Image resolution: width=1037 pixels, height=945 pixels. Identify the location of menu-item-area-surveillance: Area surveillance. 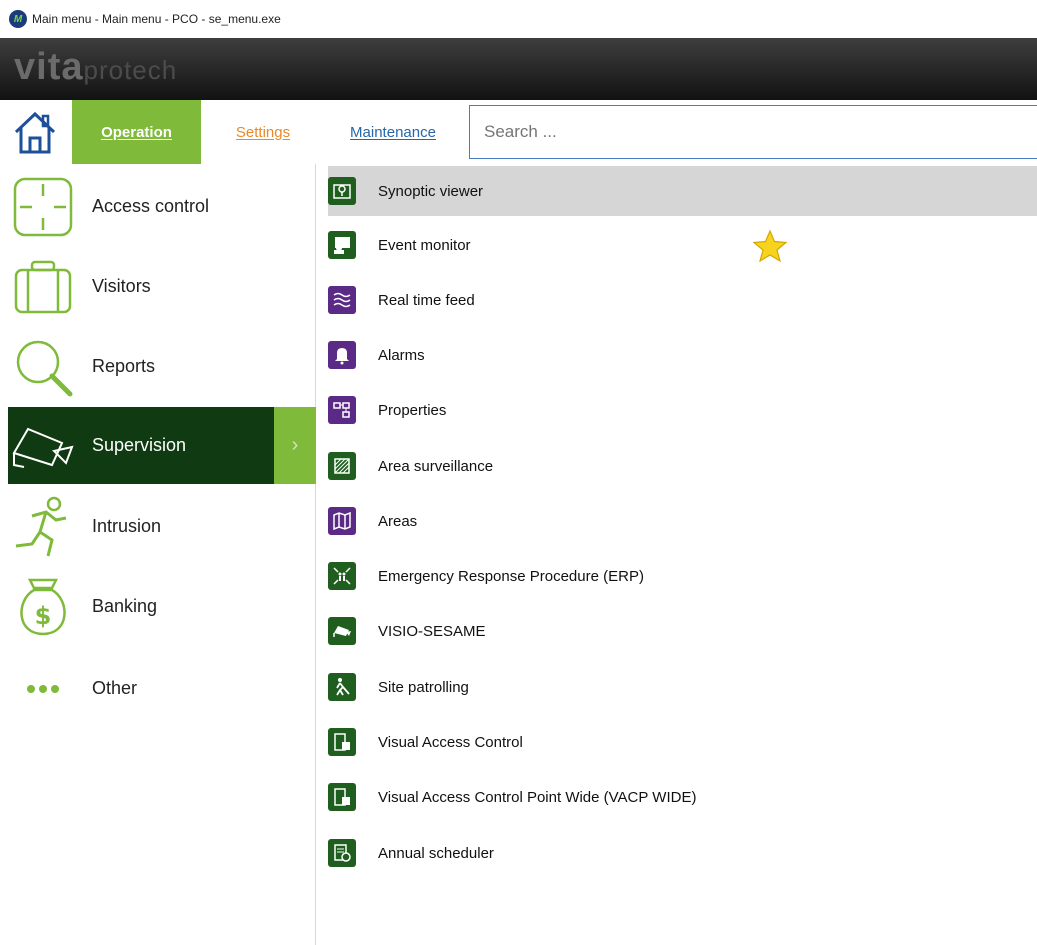
(682, 466).